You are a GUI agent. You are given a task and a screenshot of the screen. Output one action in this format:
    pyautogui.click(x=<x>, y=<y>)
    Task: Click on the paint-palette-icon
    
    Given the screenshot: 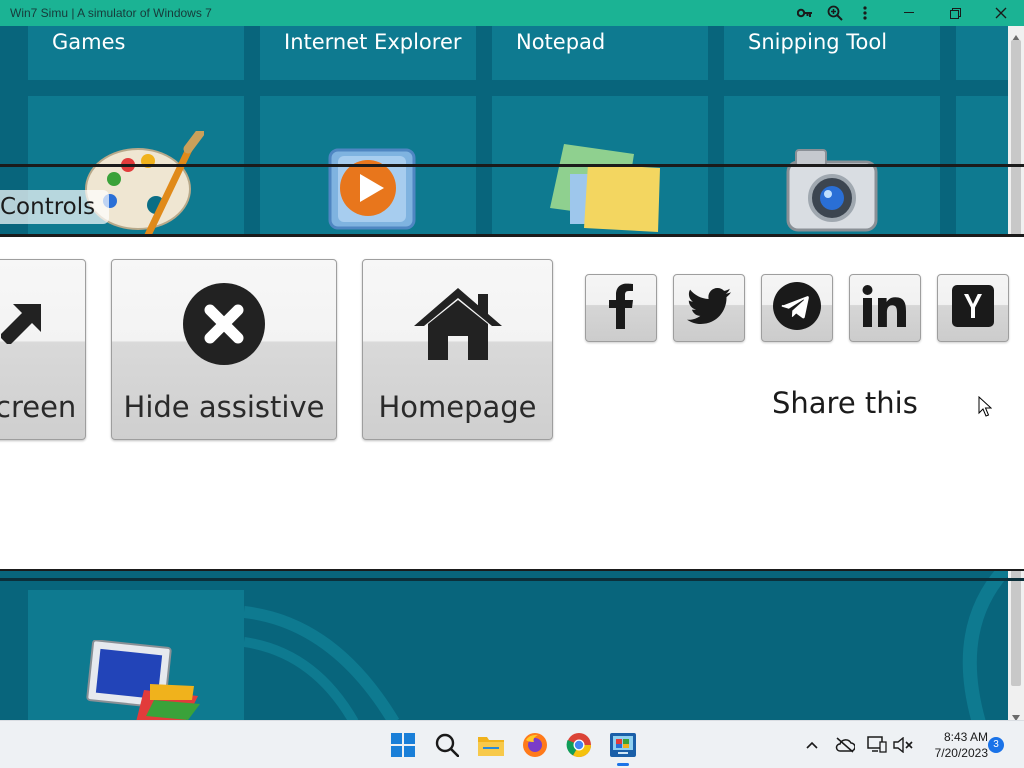 What is the action you would take?
    pyautogui.click(x=144, y=186)
    